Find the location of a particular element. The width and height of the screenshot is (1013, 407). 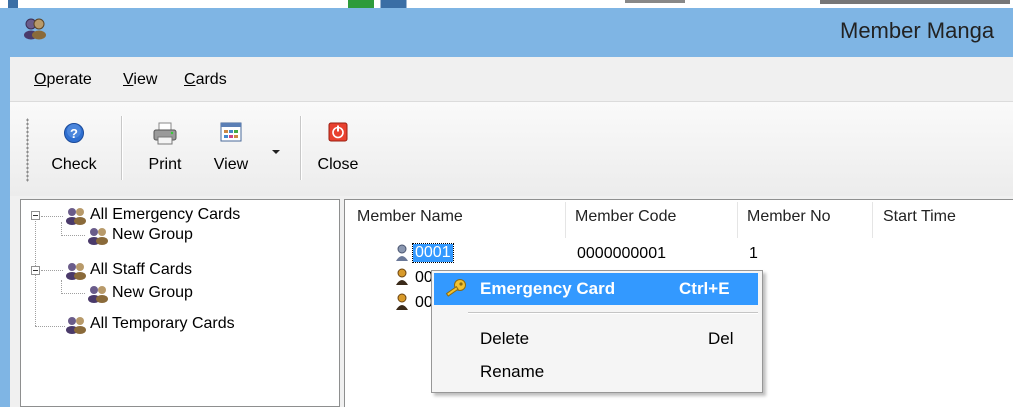

key-icon is located at coordinates (455, 288).